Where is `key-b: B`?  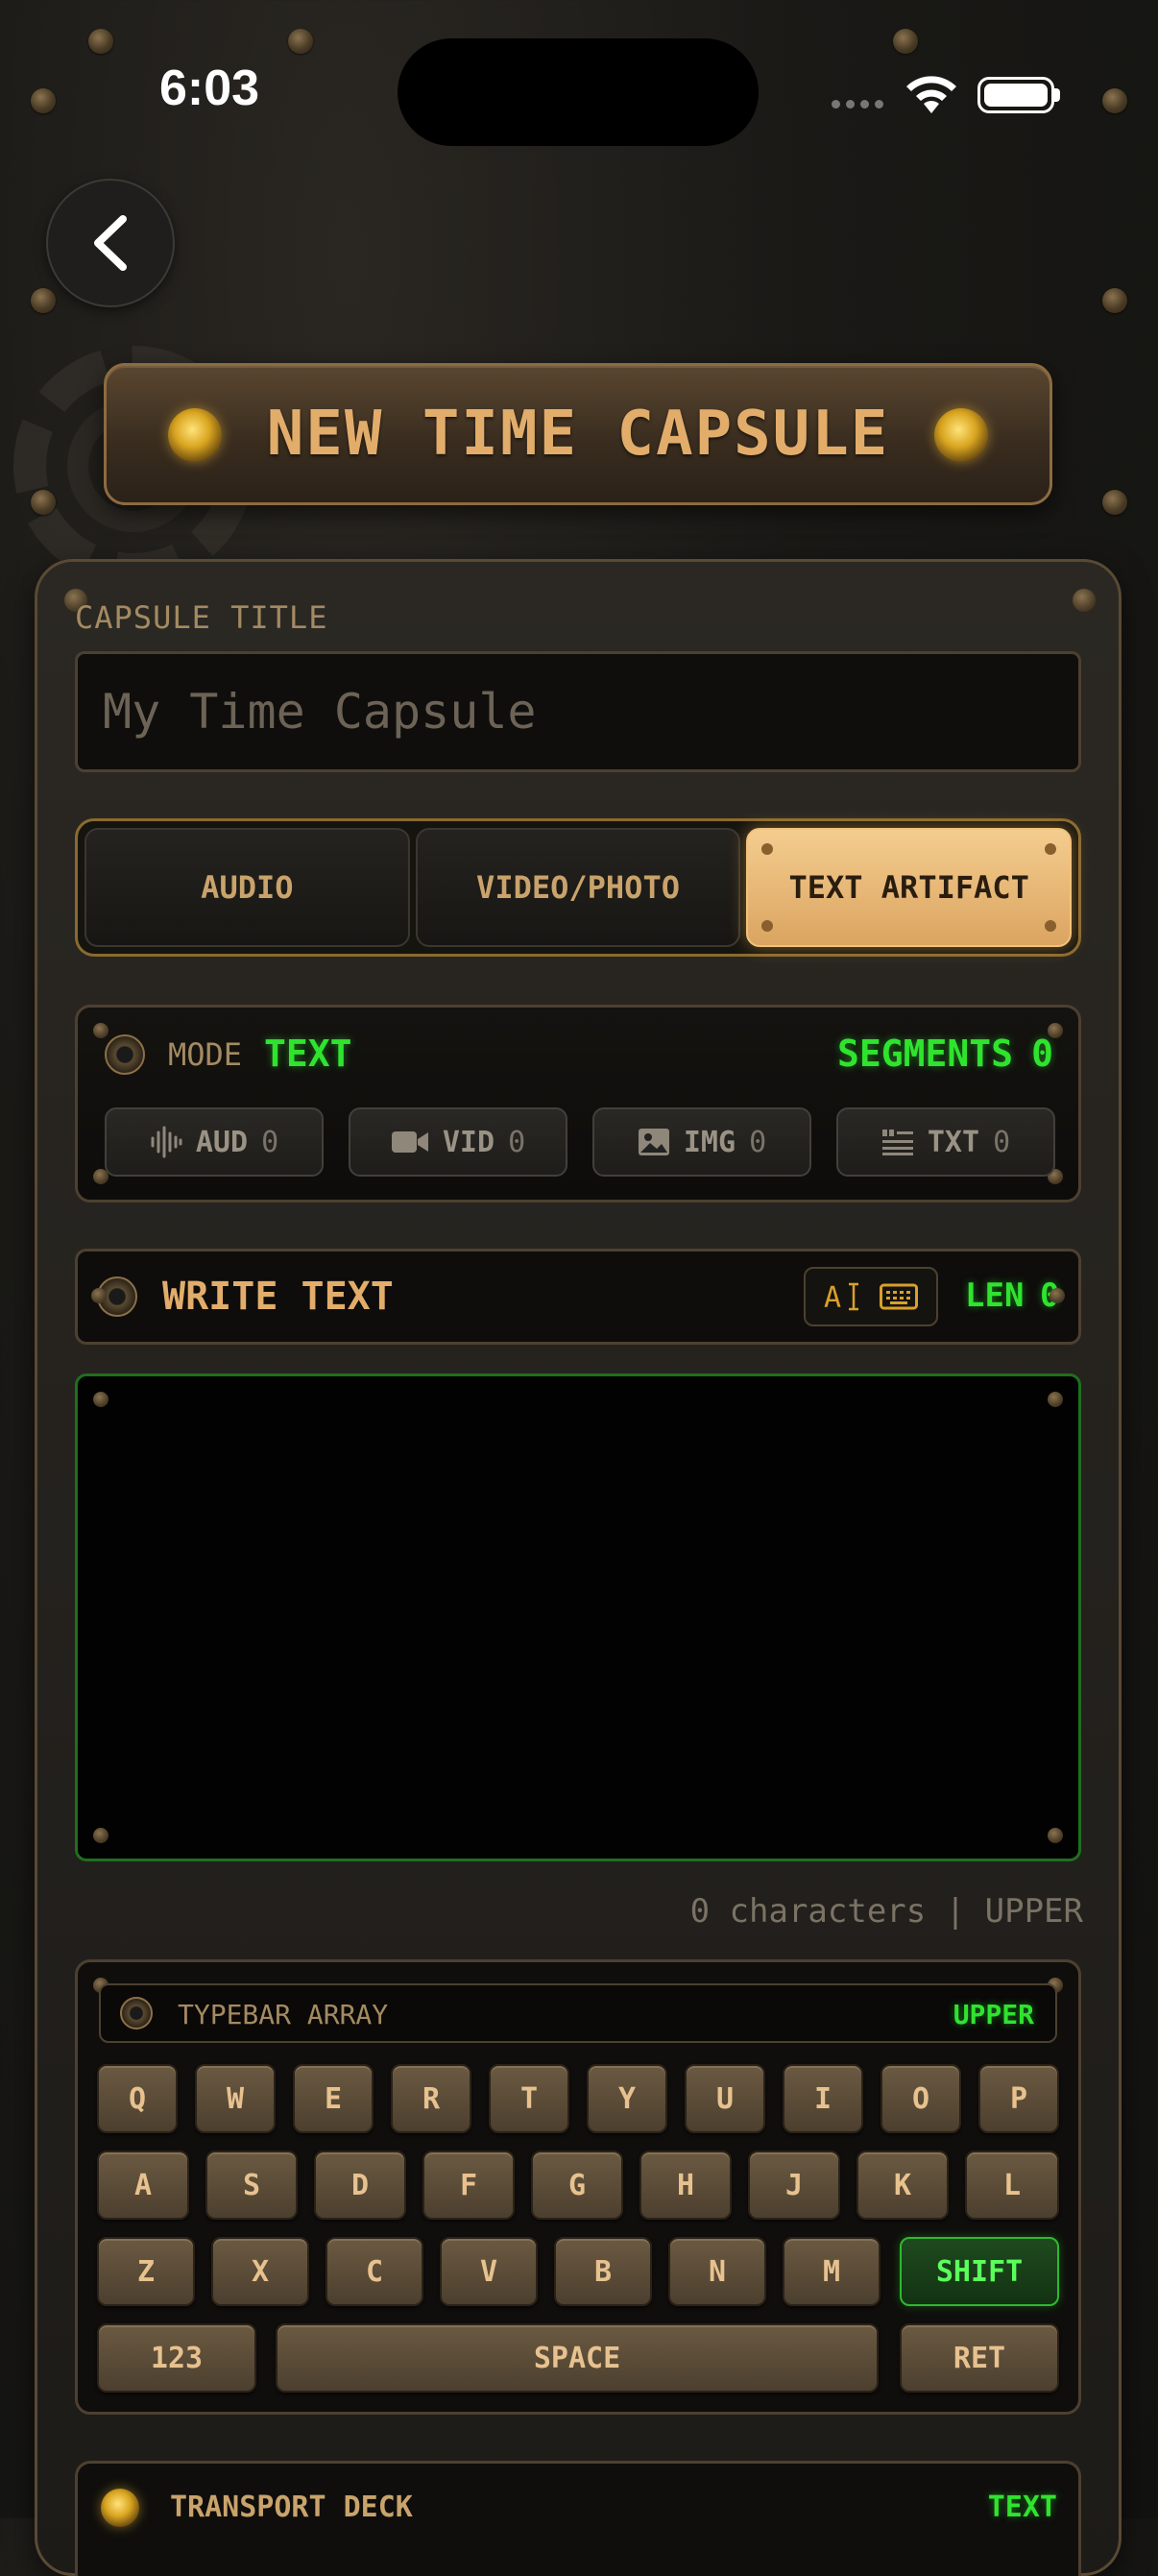 key-b: B is located at coordinates (603, 2271).